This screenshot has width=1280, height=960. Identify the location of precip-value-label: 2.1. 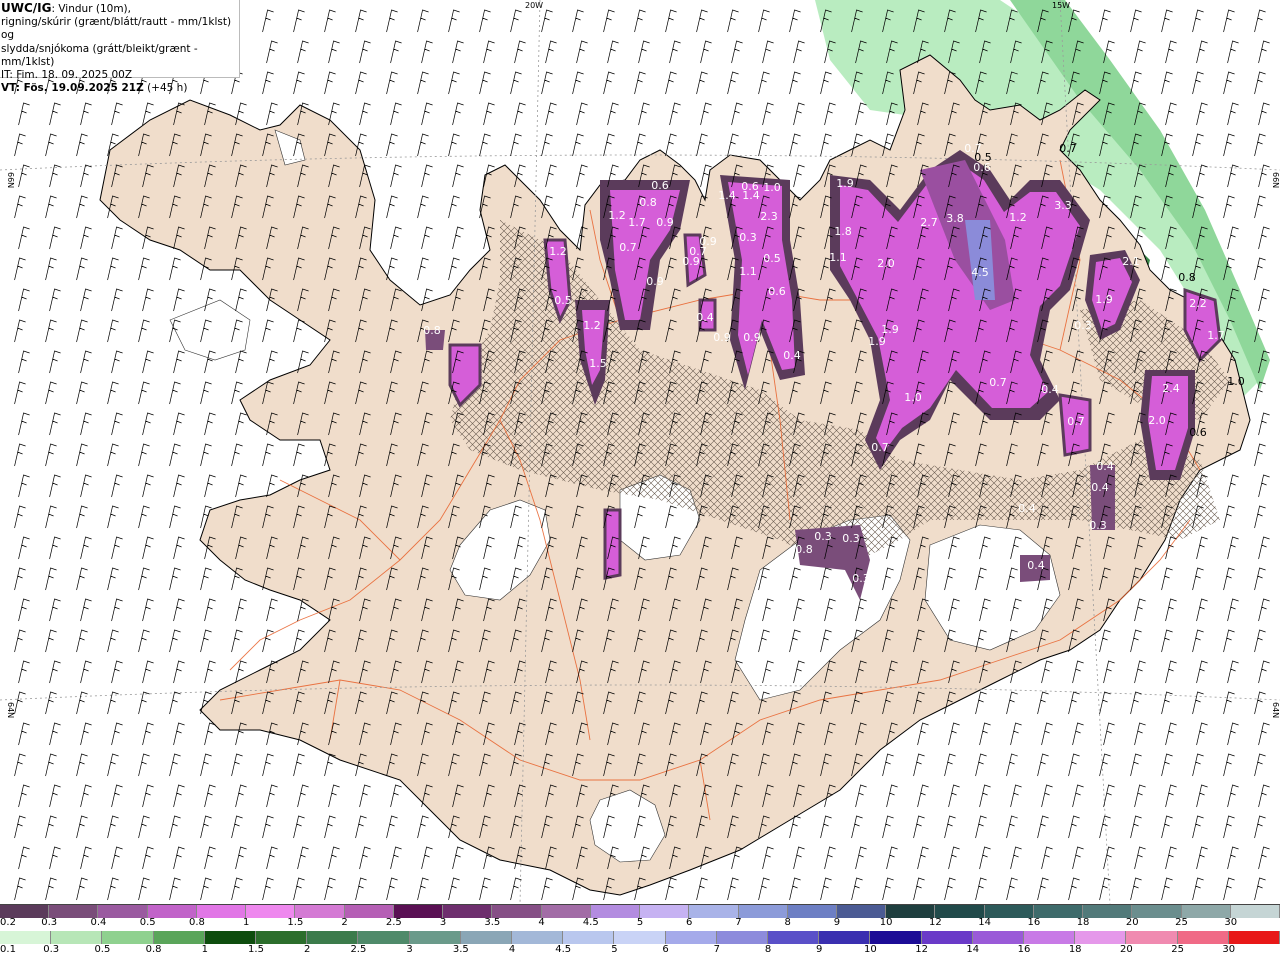
(1131, 261).